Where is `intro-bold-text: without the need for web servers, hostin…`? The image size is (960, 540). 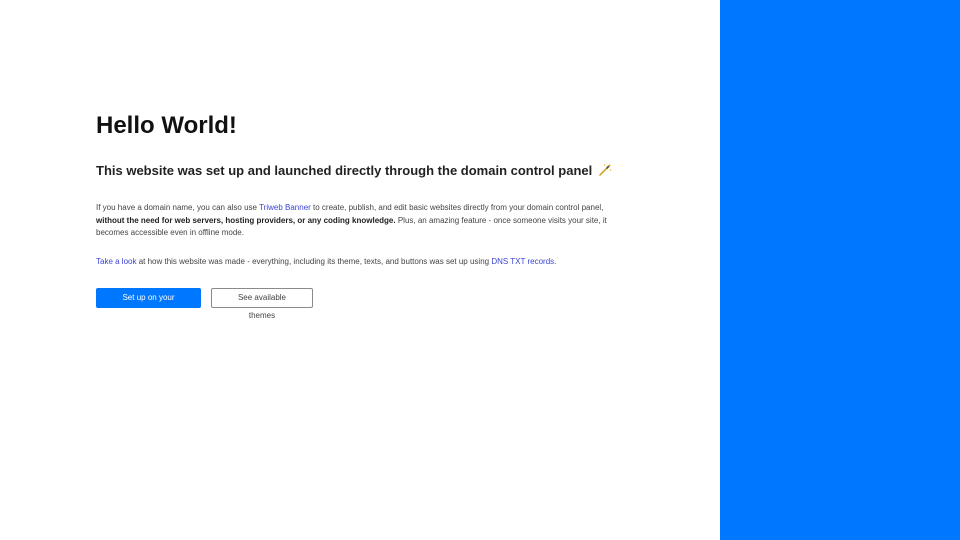 intro-bold-text: without the need for web servers, hostin… is located at coordinates (246, 220).